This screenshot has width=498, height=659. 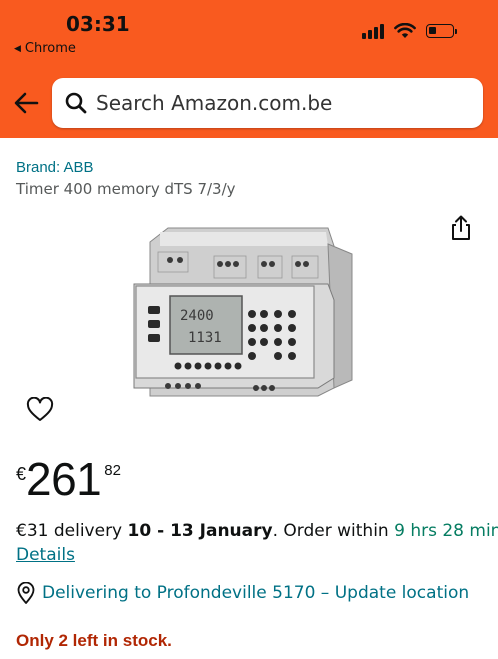 What do you see at coordinates (45, 555) in the screenshot?
I see `delivery-details-link: Details` at bounding box center [45, 555].